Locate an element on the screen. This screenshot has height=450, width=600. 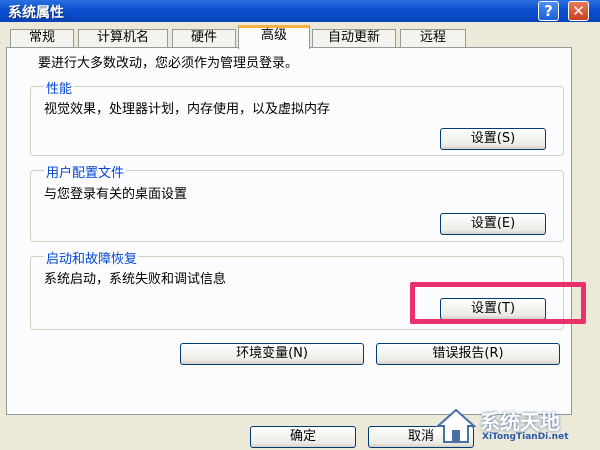
startup-recovery-description: 系统启动，系统失败和调试信息 is located at coordinates (135, 279).